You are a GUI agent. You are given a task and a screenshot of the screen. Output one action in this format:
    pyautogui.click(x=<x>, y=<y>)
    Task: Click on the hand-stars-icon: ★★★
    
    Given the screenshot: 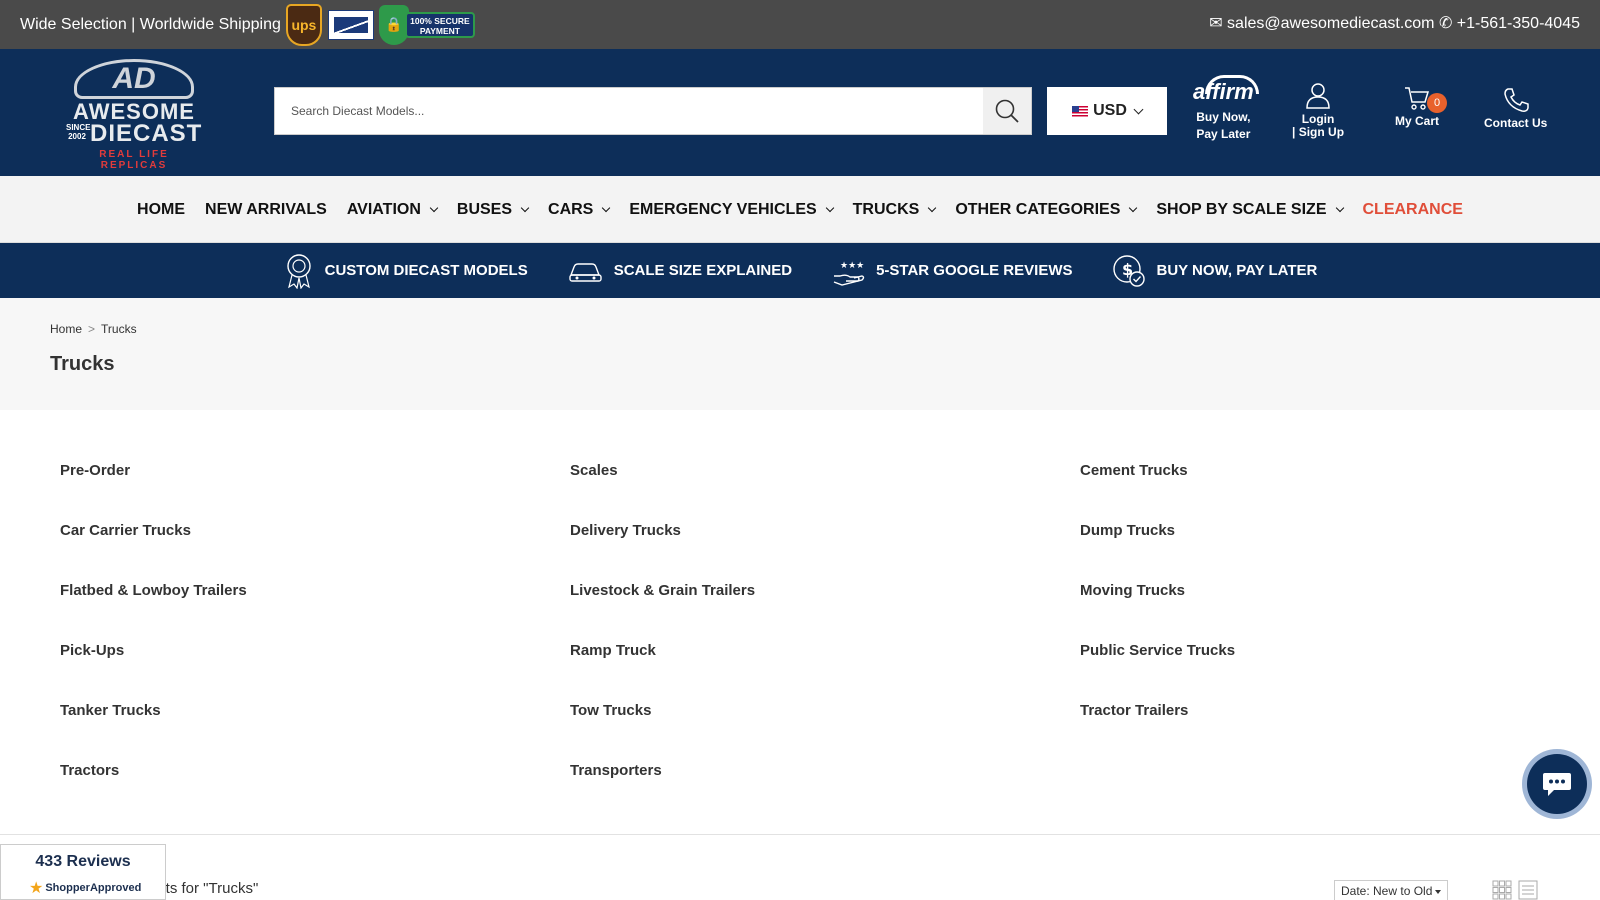 What is the action you would take?
    pyautogui.click(x=848, y=273)
    